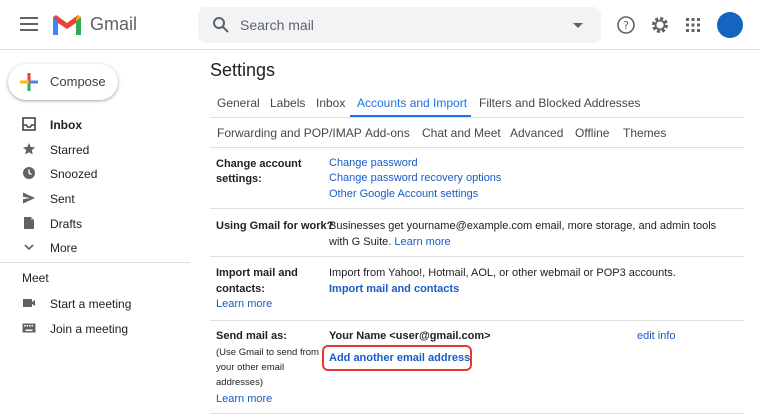 The width and height of the screenshot is (760, 420). What do you see at coordinates (29, 124) in the screenshot?
I see `inbox-icon` at bounding box center [29, 124].